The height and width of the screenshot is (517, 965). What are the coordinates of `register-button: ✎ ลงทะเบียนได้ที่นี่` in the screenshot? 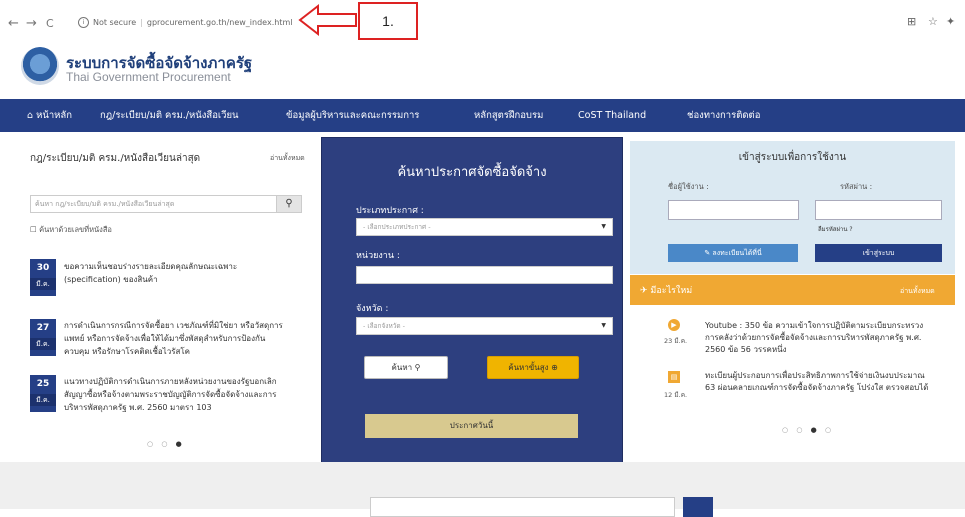 It's located at (733, 253).